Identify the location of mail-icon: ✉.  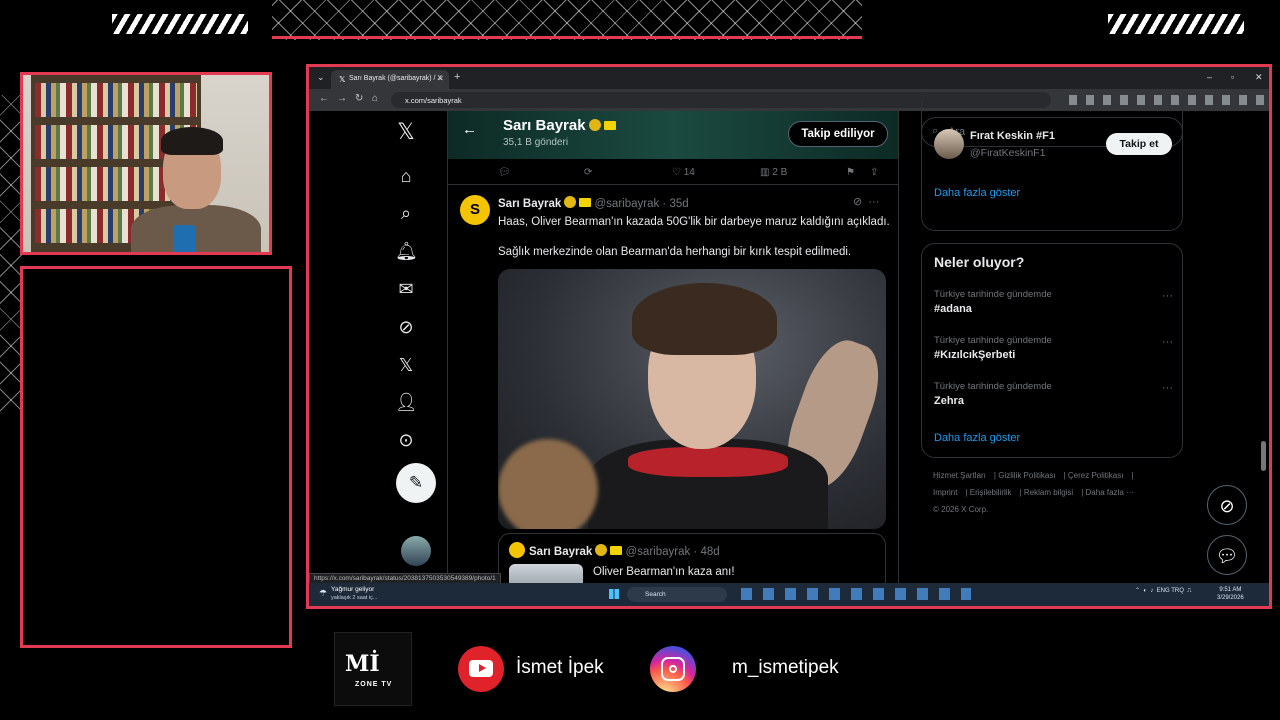
(406, 289).